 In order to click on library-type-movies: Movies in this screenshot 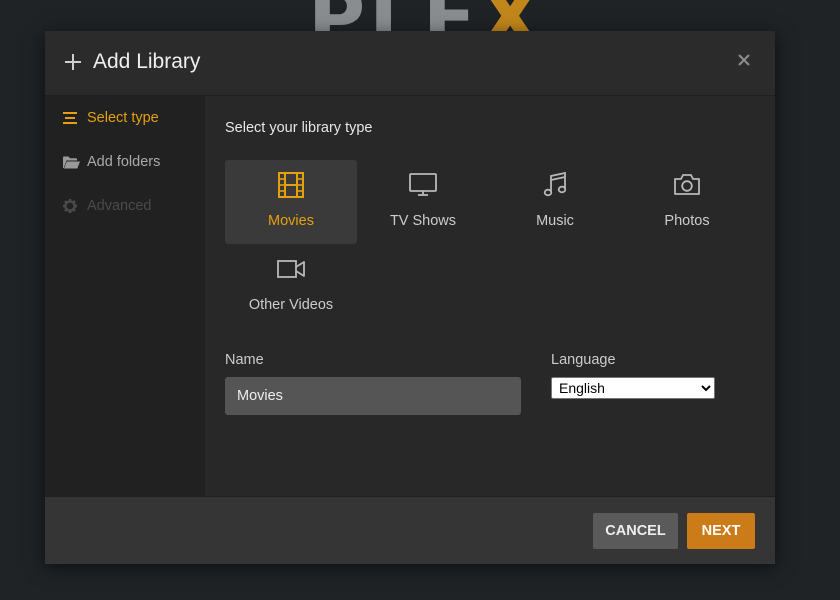, I will do `click(291, 202)`.